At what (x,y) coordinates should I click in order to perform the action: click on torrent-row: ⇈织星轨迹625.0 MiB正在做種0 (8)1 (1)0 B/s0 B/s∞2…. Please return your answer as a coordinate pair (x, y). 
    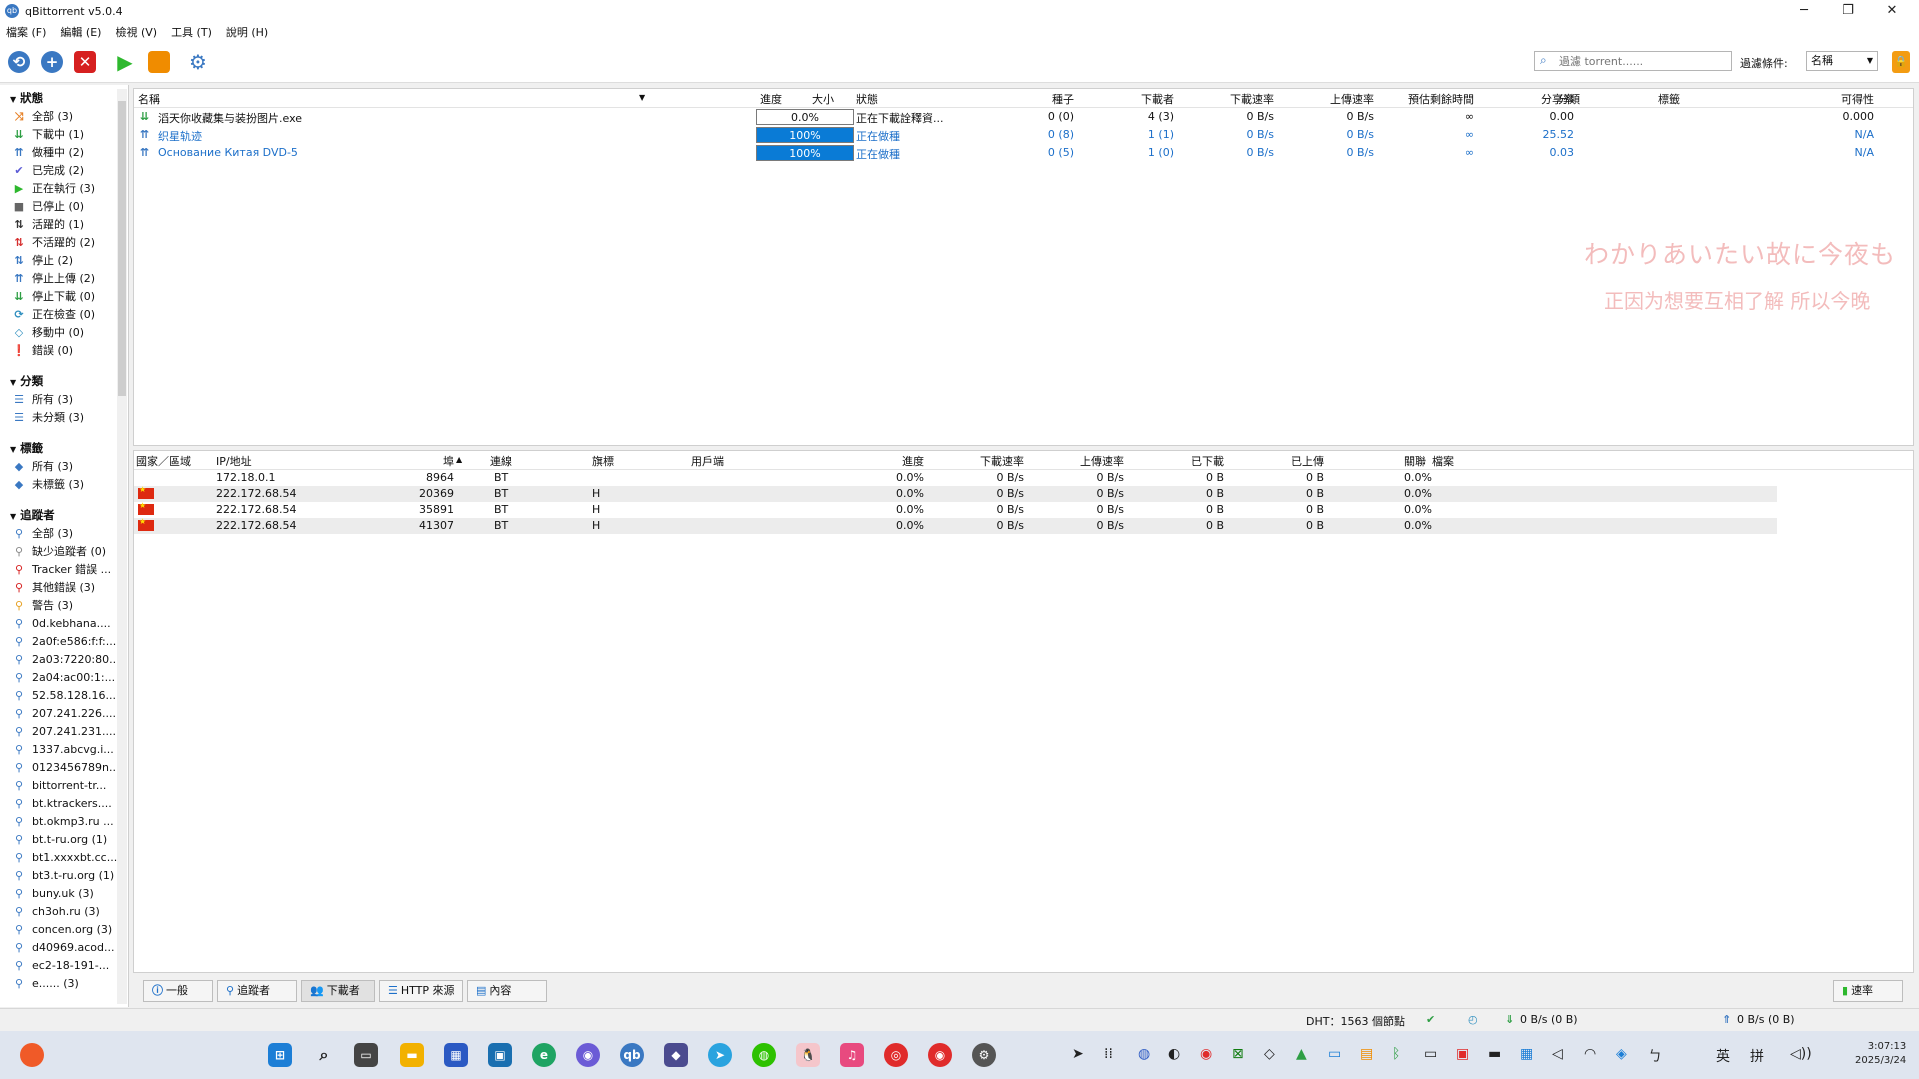
    Looking at the image, I should click on (1023, 135).